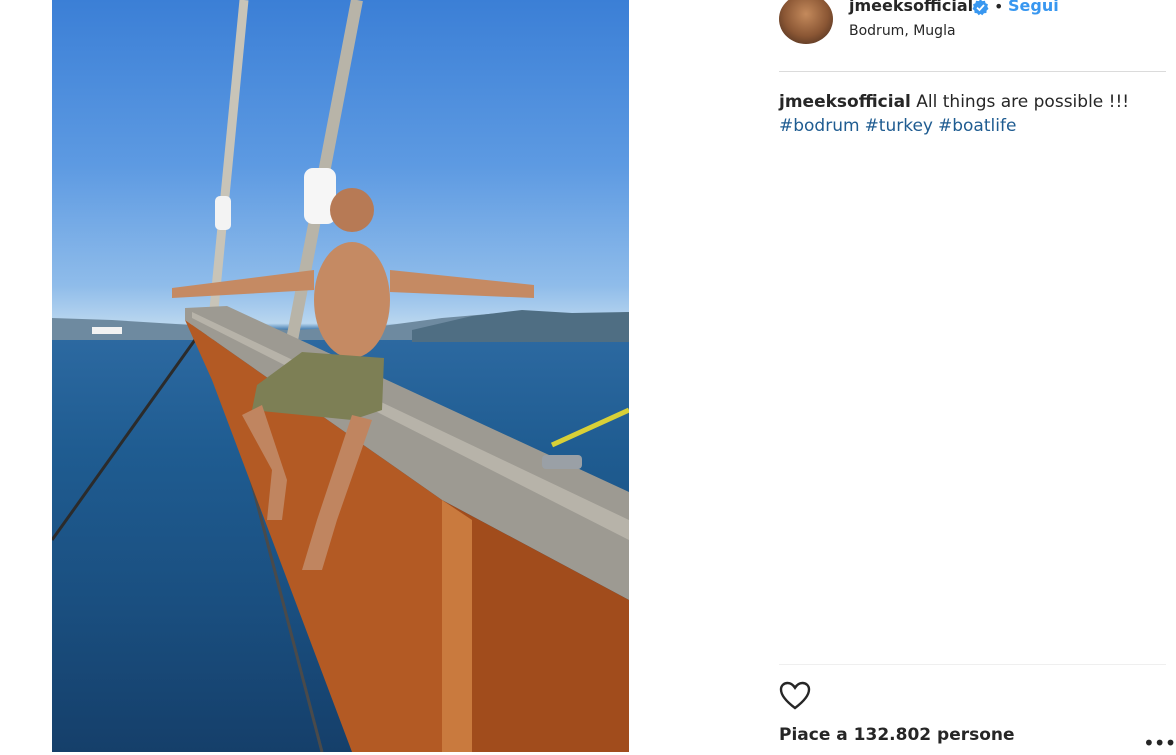 This screenshot has width=1176, height=755. I want to click on post-username: jmeeksofficial, so click(911, 7).